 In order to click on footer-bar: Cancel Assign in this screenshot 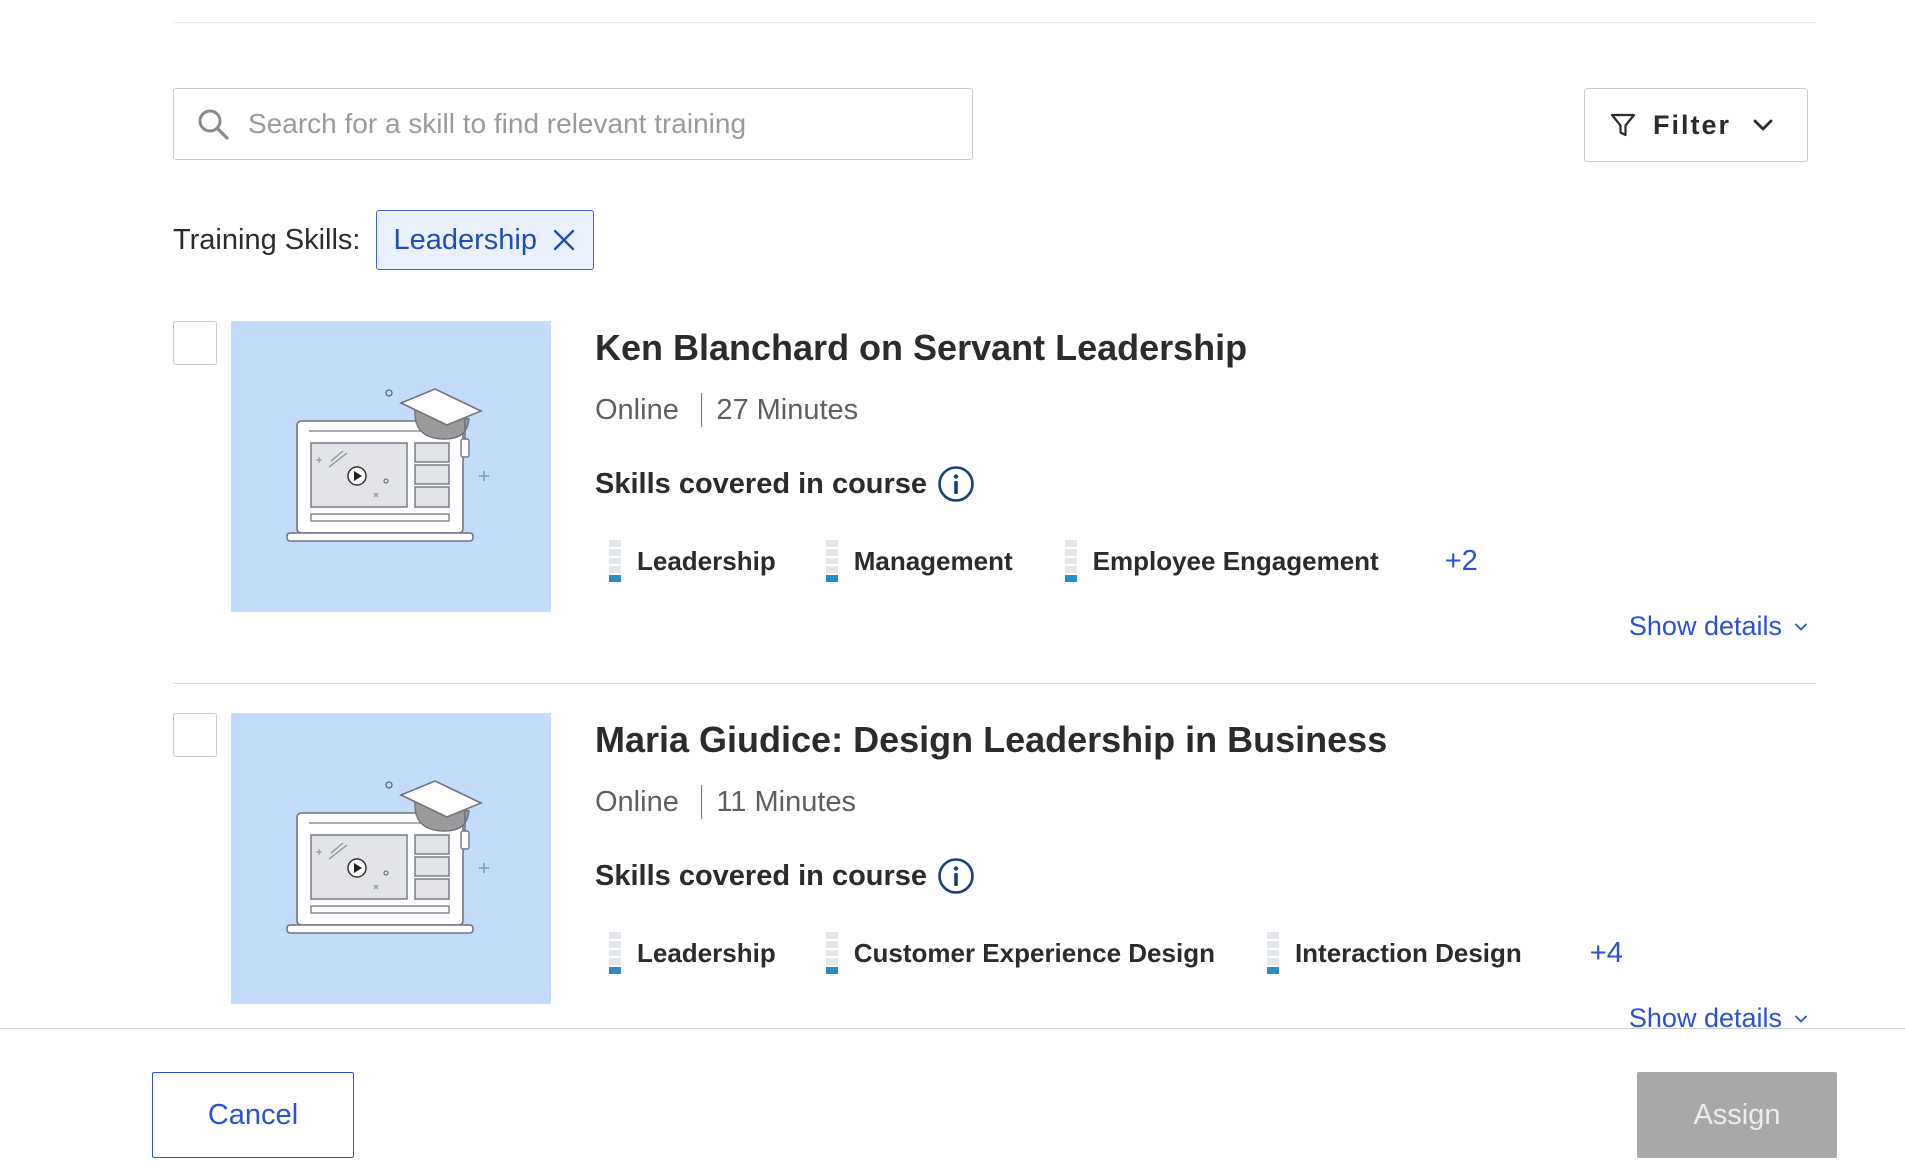, I will do `click(952, 1102)`.